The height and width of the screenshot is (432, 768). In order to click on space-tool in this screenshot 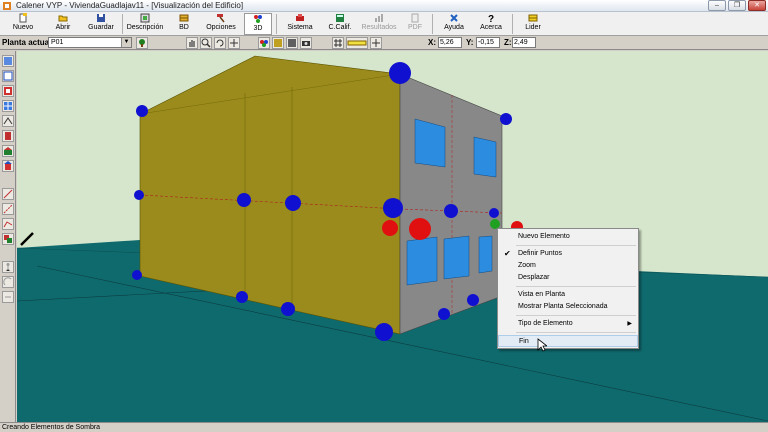, I will do `click(8, 151)`.